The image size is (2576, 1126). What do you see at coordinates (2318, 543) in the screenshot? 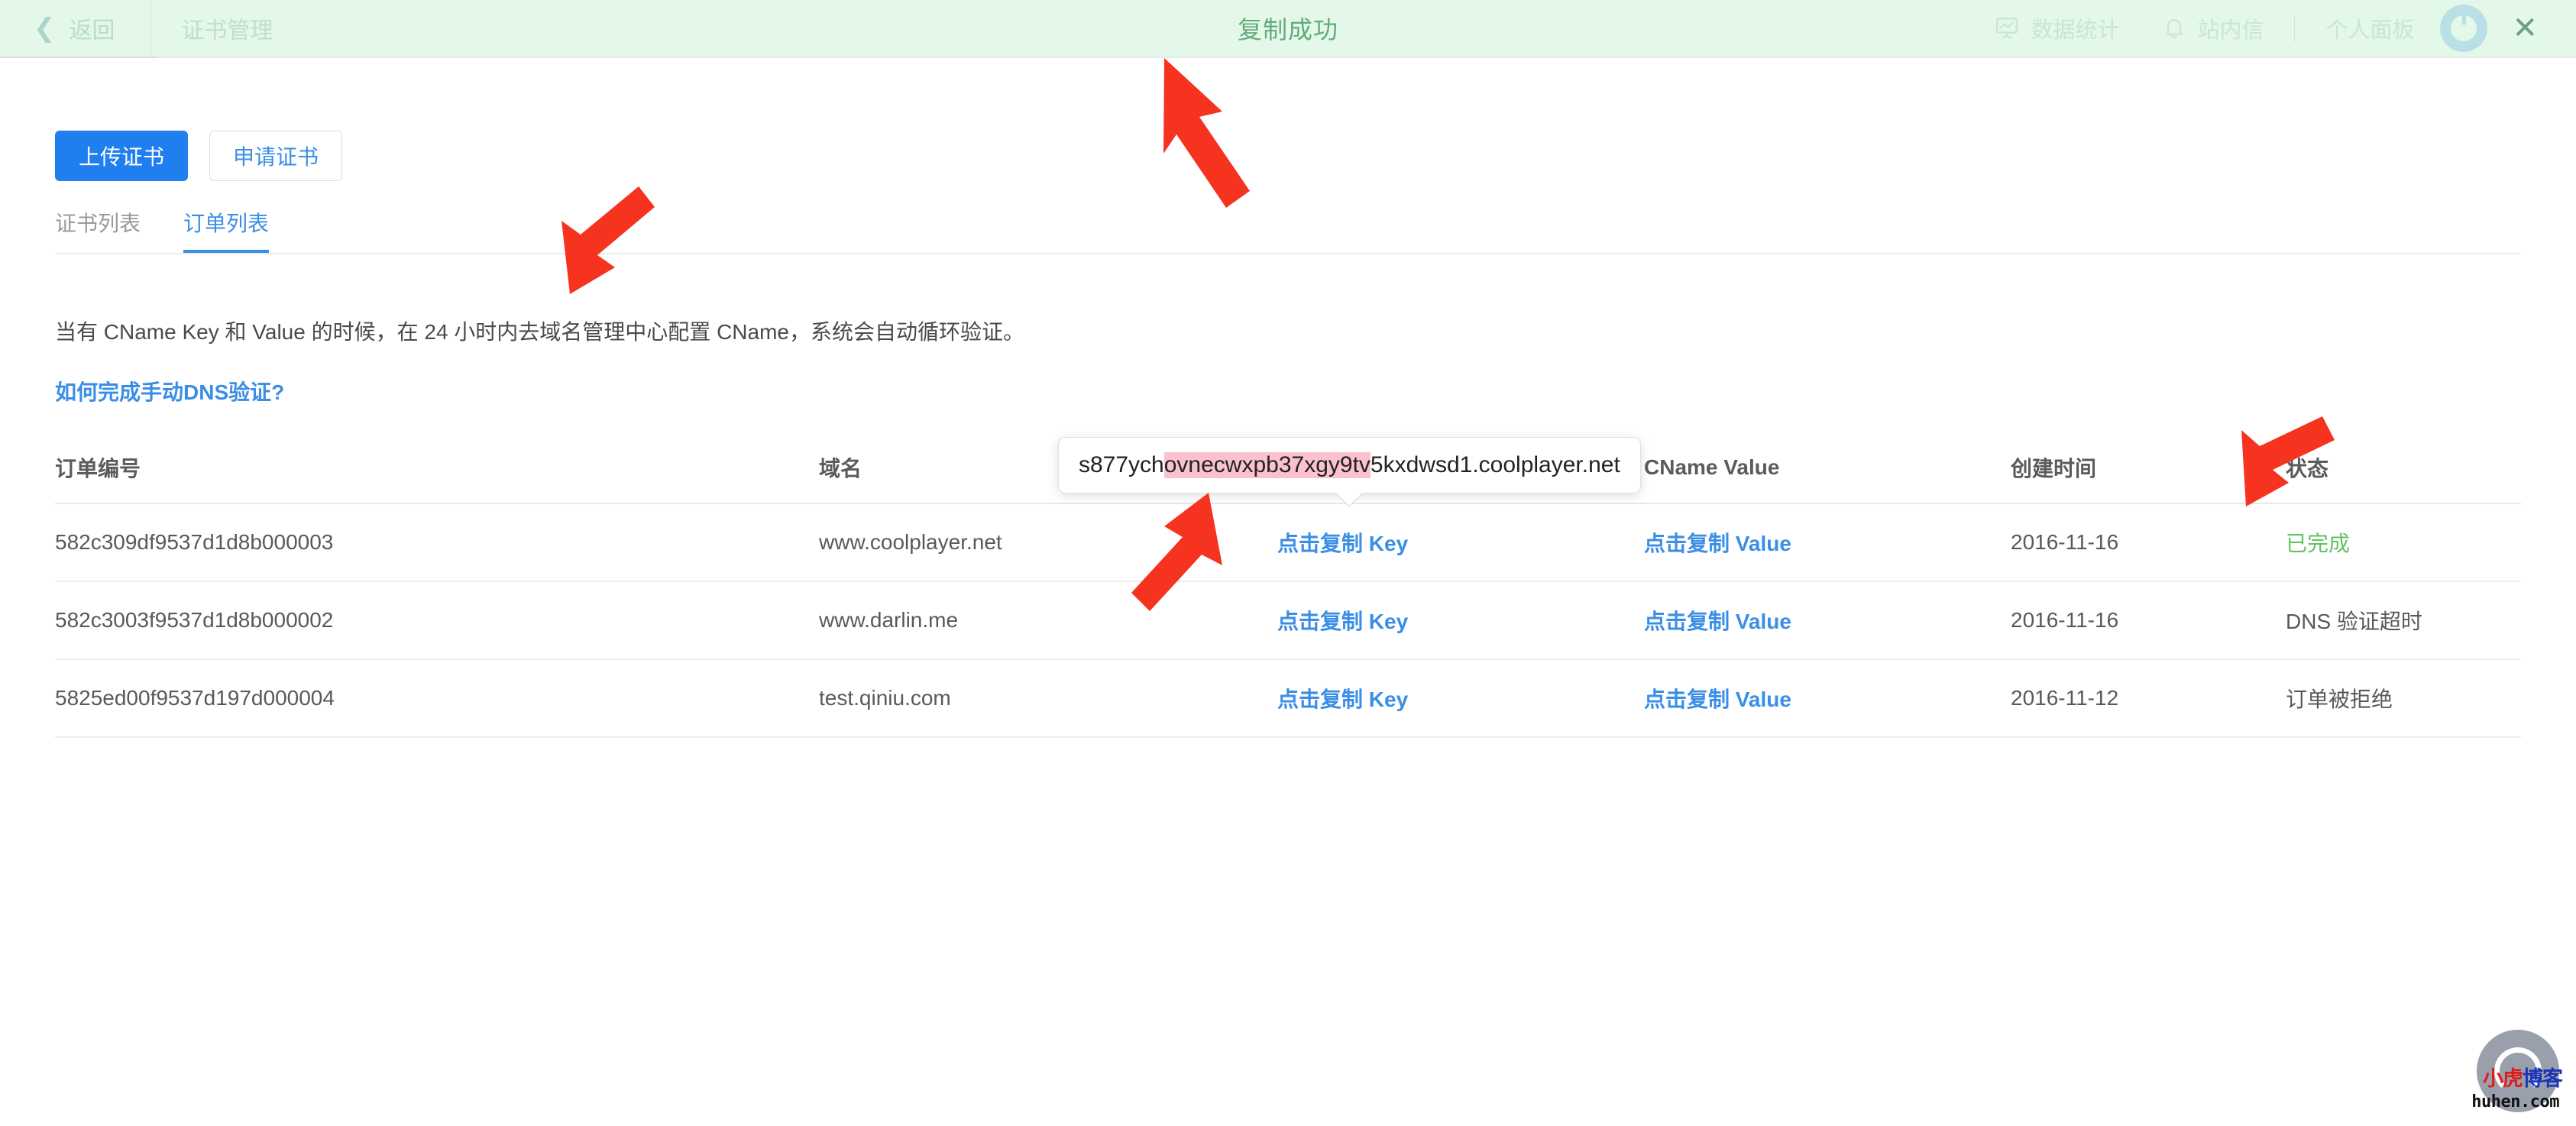
I see `status-badge: 已完成` at bounding box center [2318, 543].